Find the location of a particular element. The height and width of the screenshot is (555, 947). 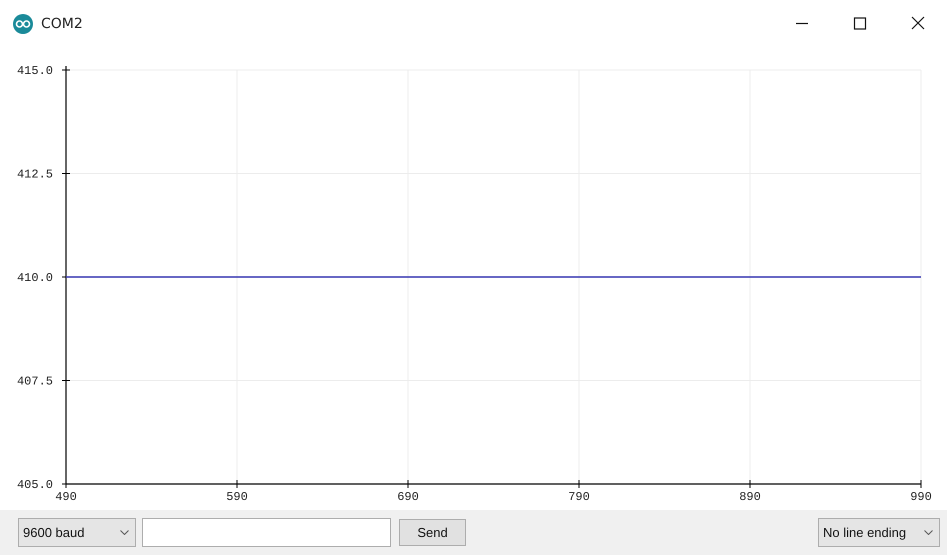

x-tick-label: 790 is located at coordinates (579, 497).